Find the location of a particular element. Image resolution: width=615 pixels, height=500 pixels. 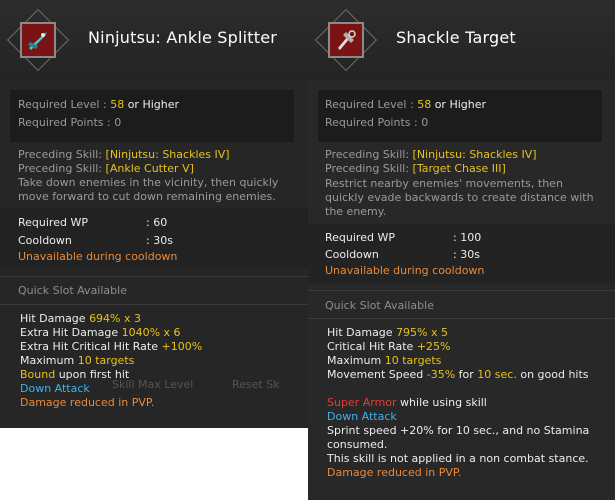

skill-ankle-splitter-icon is located at coordinates (38, 40).